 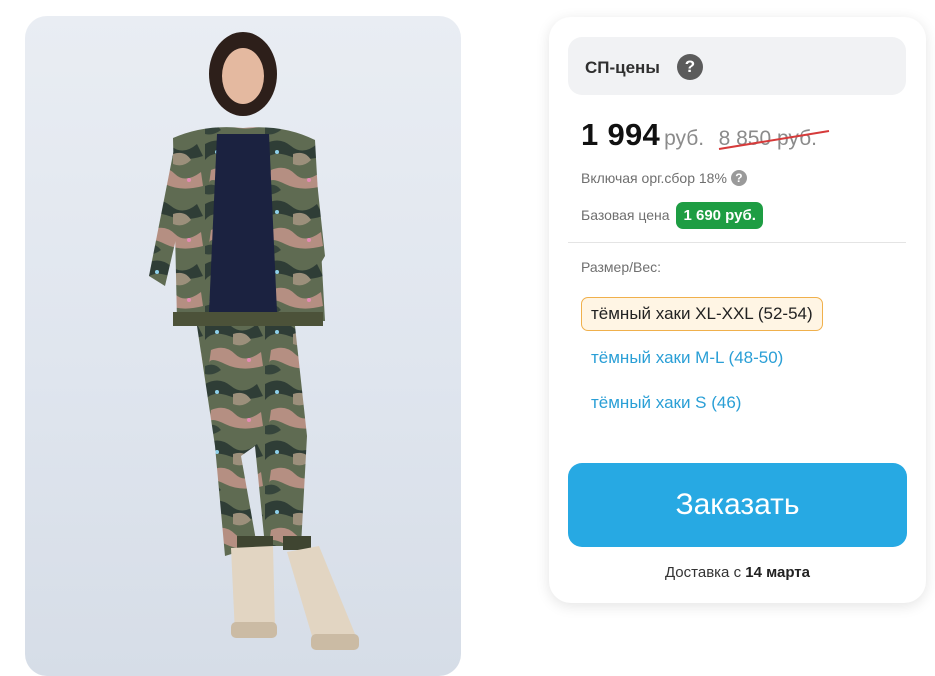 I want to click on delivery-info: Доставка с 14 марта, so click(x=737, y=572).